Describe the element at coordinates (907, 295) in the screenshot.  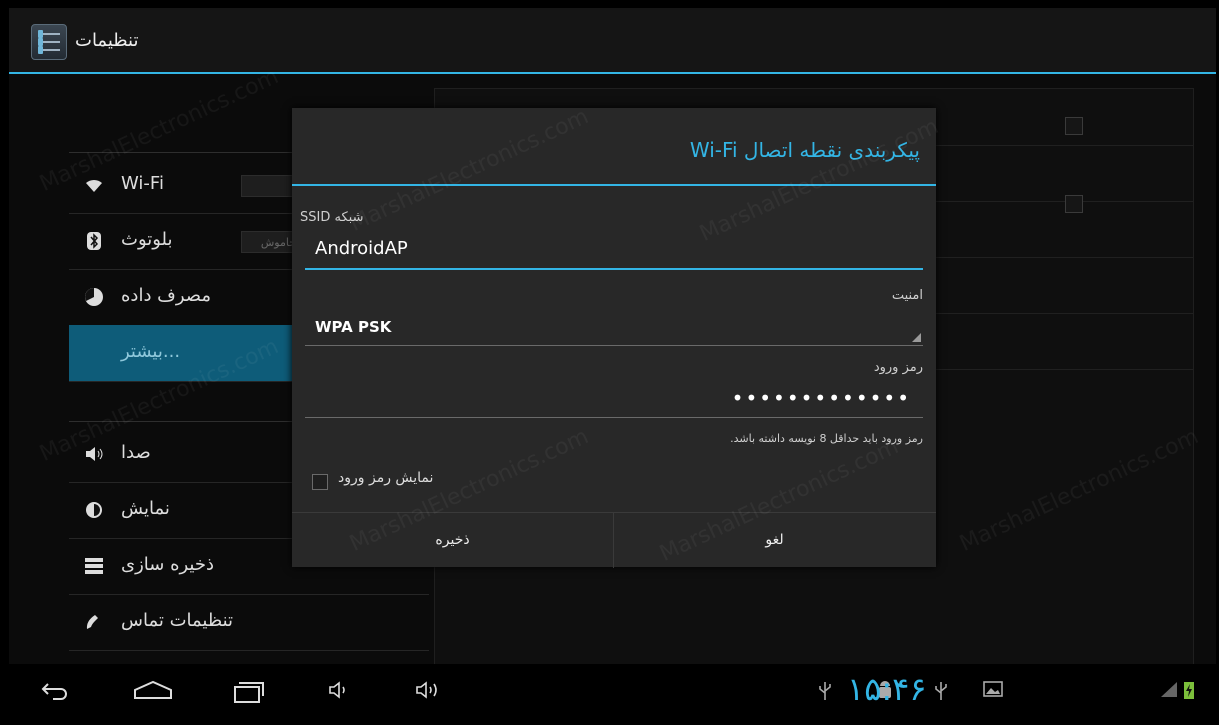
I see `security-label: امنیت` at that location.